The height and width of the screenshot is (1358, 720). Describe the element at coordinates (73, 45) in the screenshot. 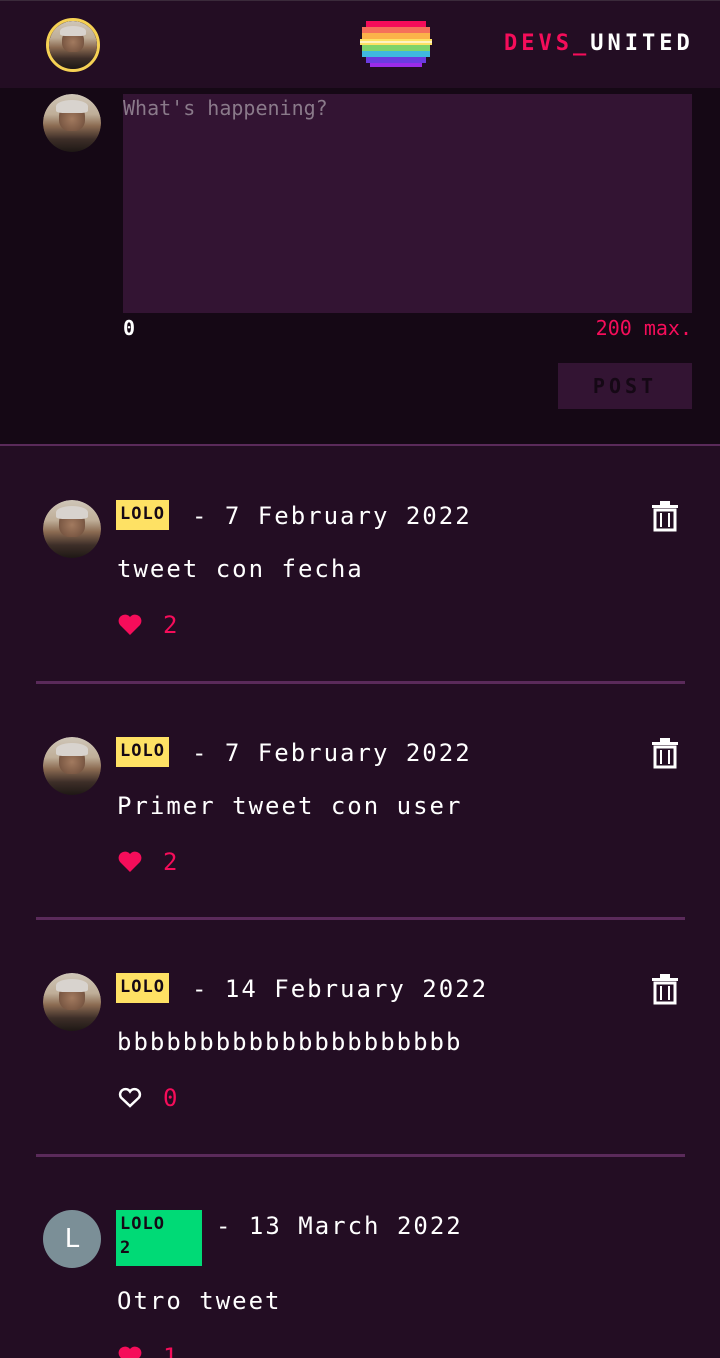

I see `profile-avatar` at that location.